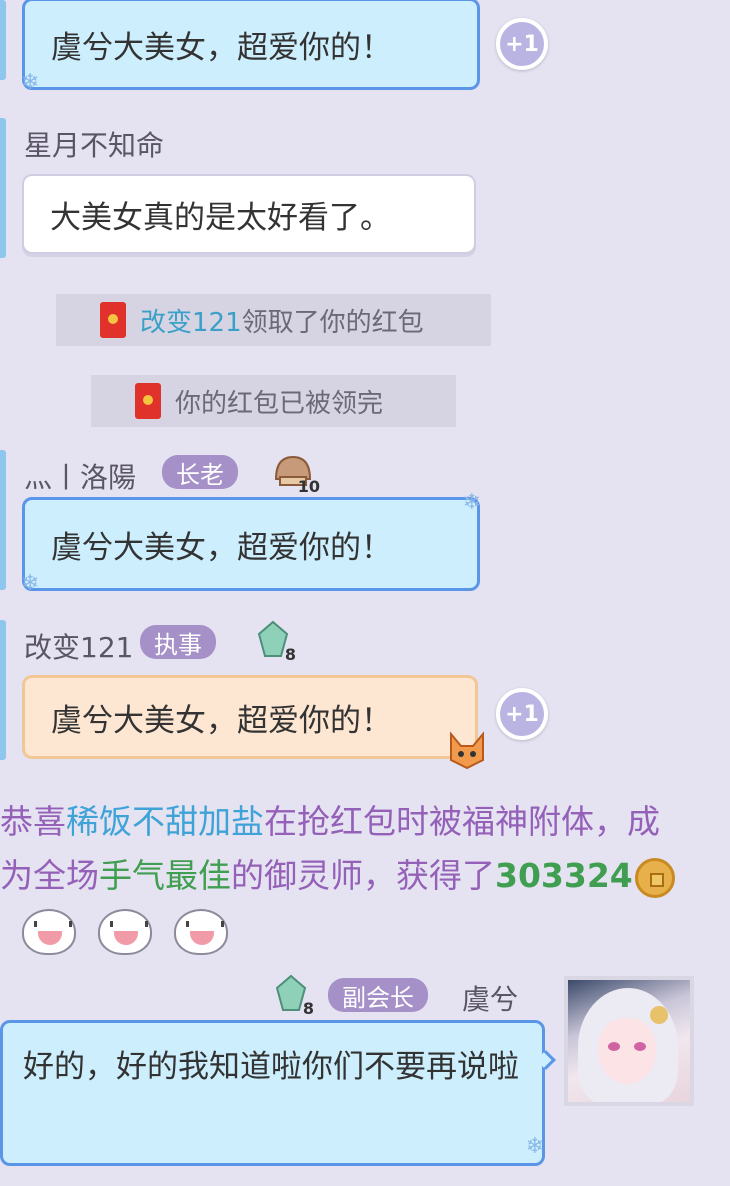 The image size is (730, 1186). Describe the element at coordinates (165, 821) in the screenshot. I see `lucky-user-name: 稀饭不甜加盐` at that location.